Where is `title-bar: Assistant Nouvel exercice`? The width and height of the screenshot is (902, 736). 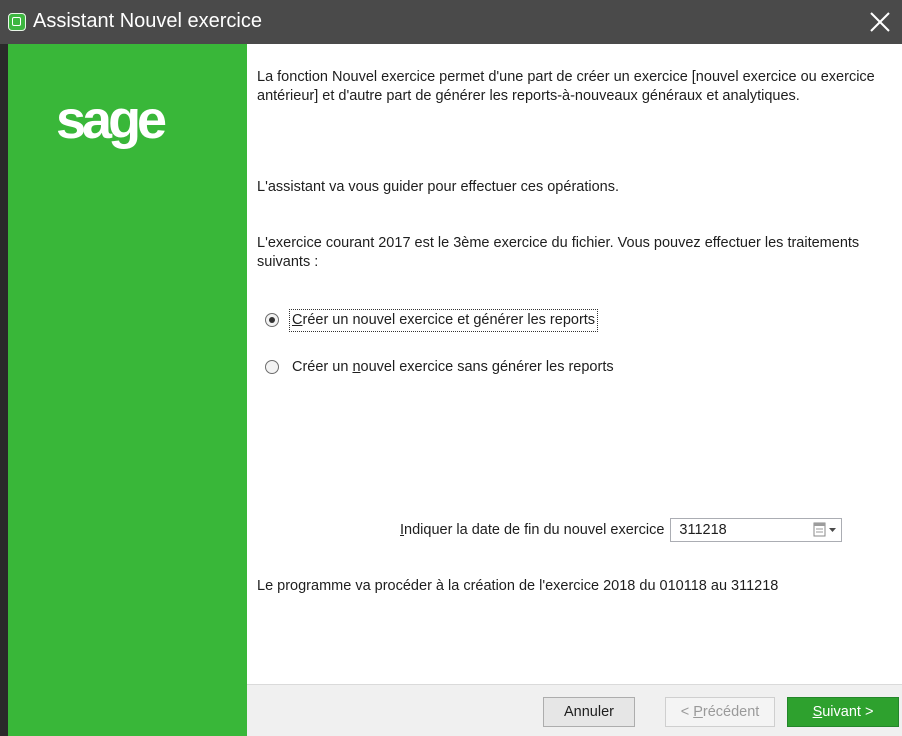
title-bar: Assistant Nouvel exercice is located at coordinates (451, 22).